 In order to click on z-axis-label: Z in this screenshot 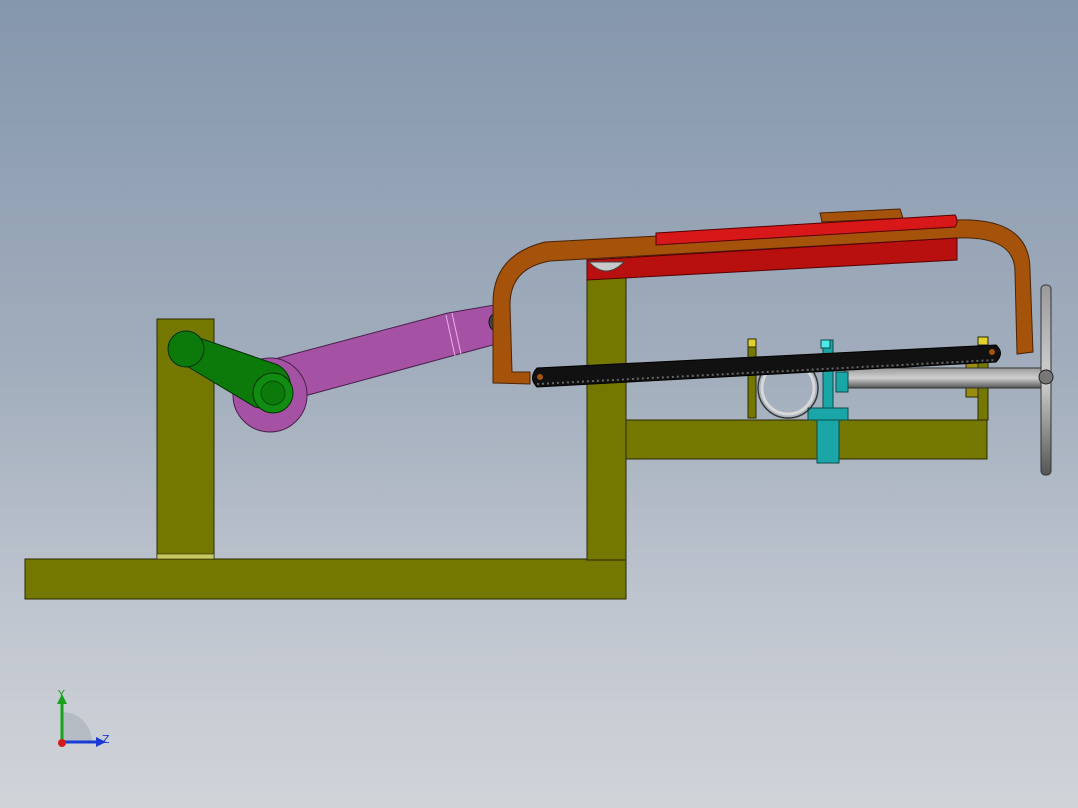, I will do `click(106, 739)`.